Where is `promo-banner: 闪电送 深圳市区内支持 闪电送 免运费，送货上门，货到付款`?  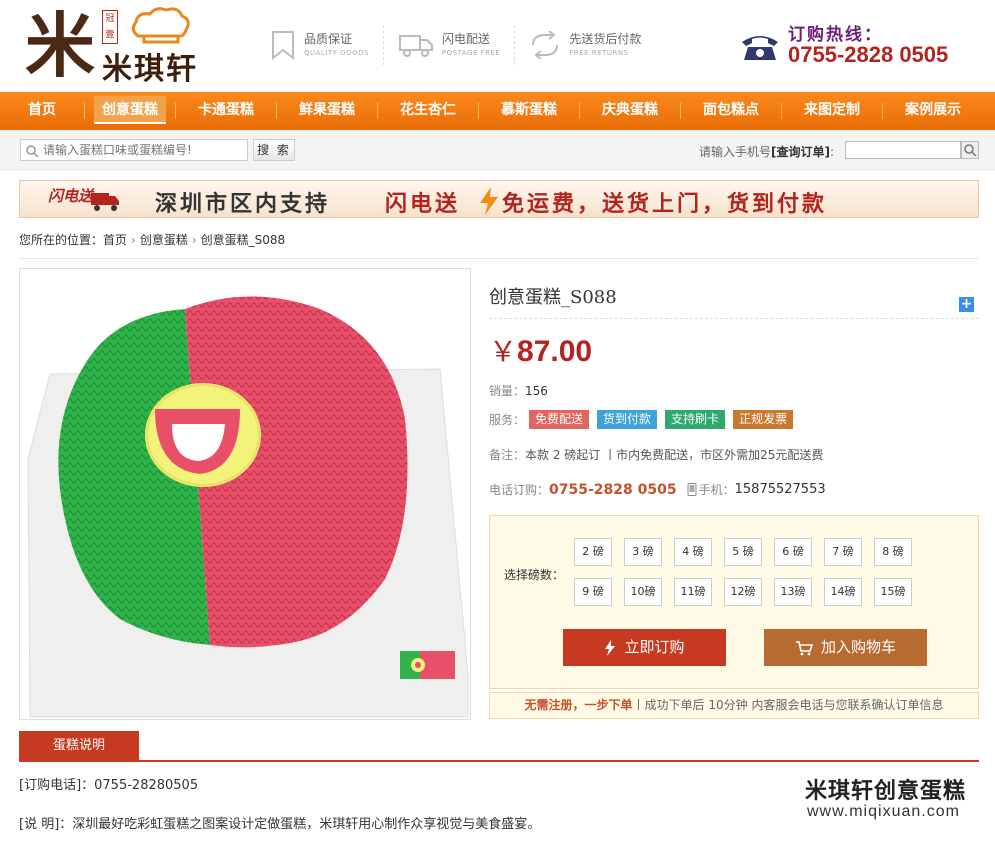 promo-banner: 闪电送 深圳市区内支持 闪电送 免运费，送货上门，货到付款 is located at coordinates (499, 199).